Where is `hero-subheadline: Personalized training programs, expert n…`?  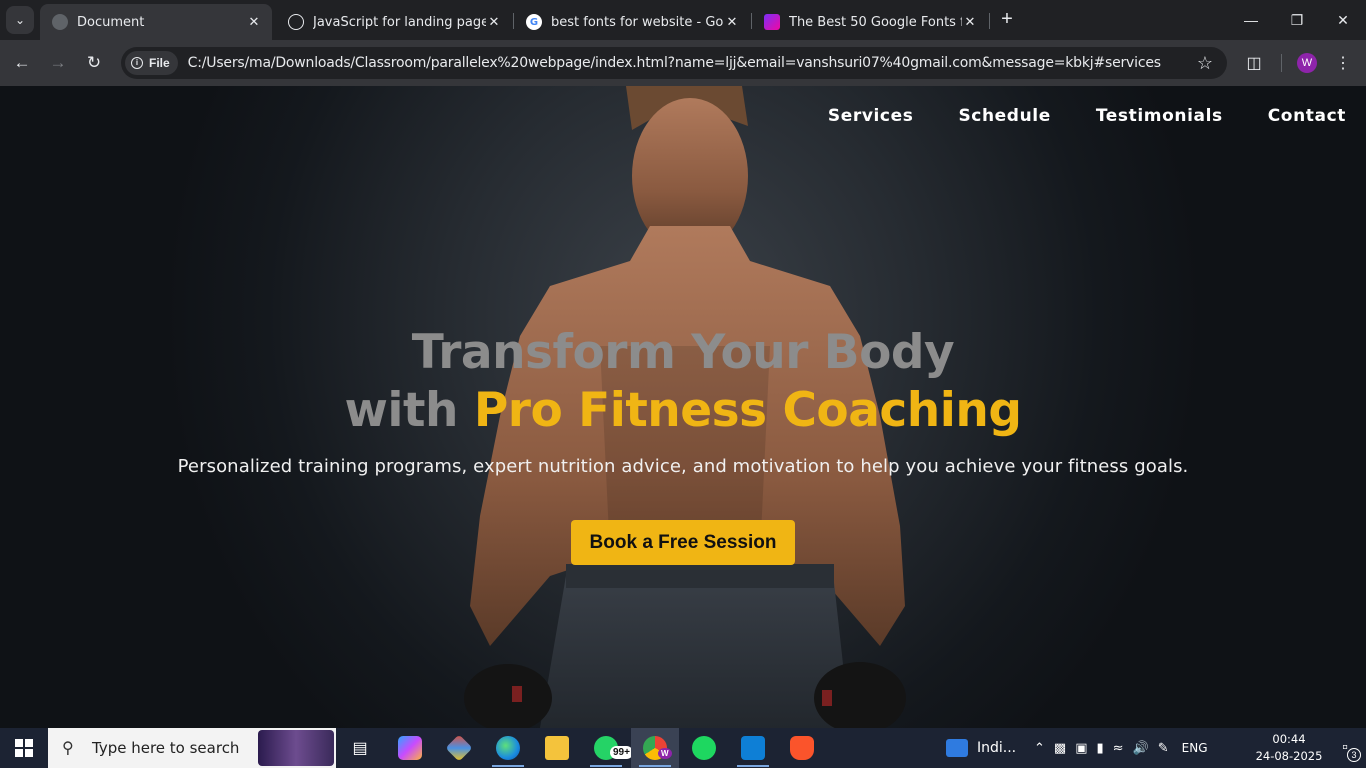 hero-subheadline: Personalized training programs, expert n… is located at coordinates (683, 466).